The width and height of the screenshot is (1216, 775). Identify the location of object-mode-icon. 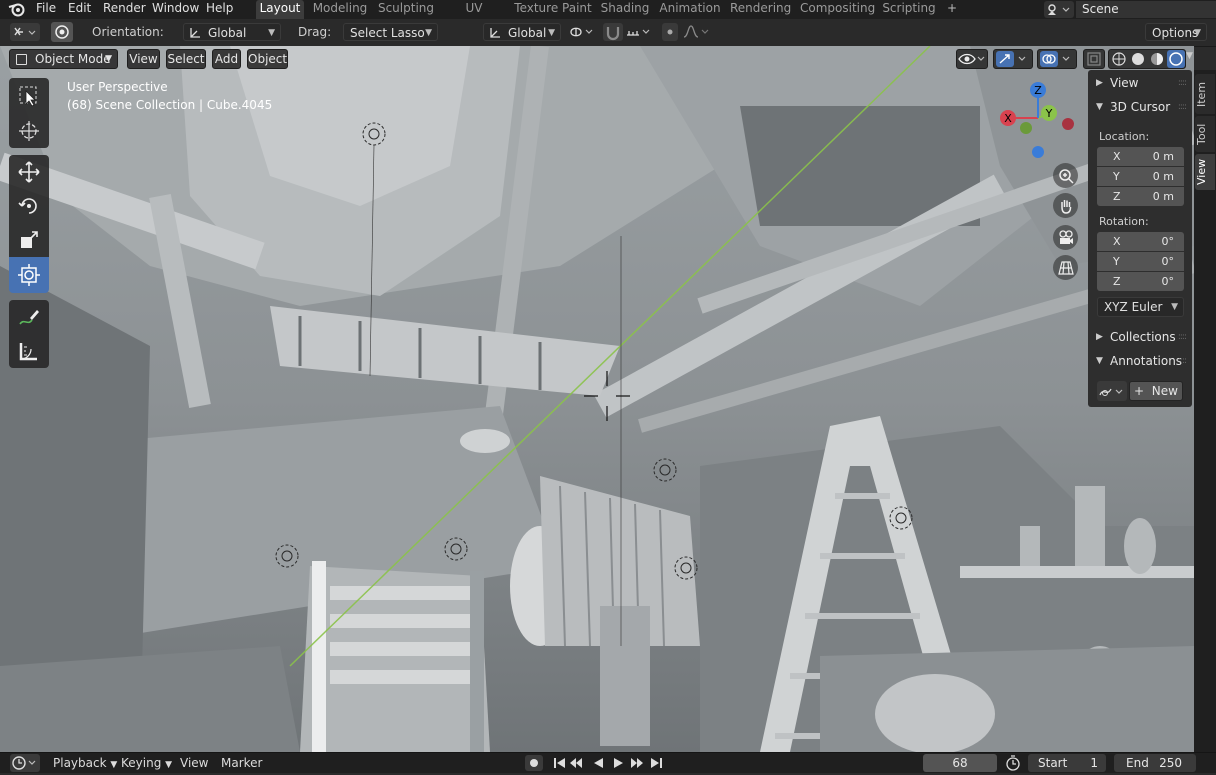
(21, 59).